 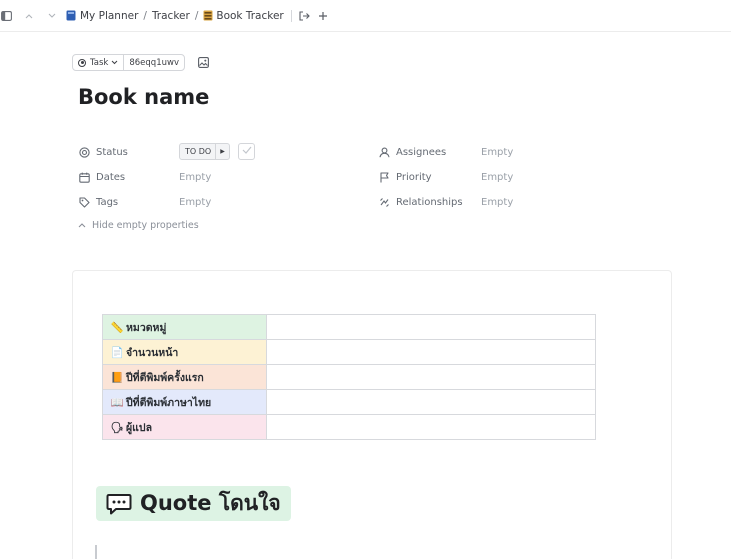 What do you see at coordinates (109, 16) in the screenshot?
I see `breadcrumb-workspace: My Planner` at bounding box center [109, 16].